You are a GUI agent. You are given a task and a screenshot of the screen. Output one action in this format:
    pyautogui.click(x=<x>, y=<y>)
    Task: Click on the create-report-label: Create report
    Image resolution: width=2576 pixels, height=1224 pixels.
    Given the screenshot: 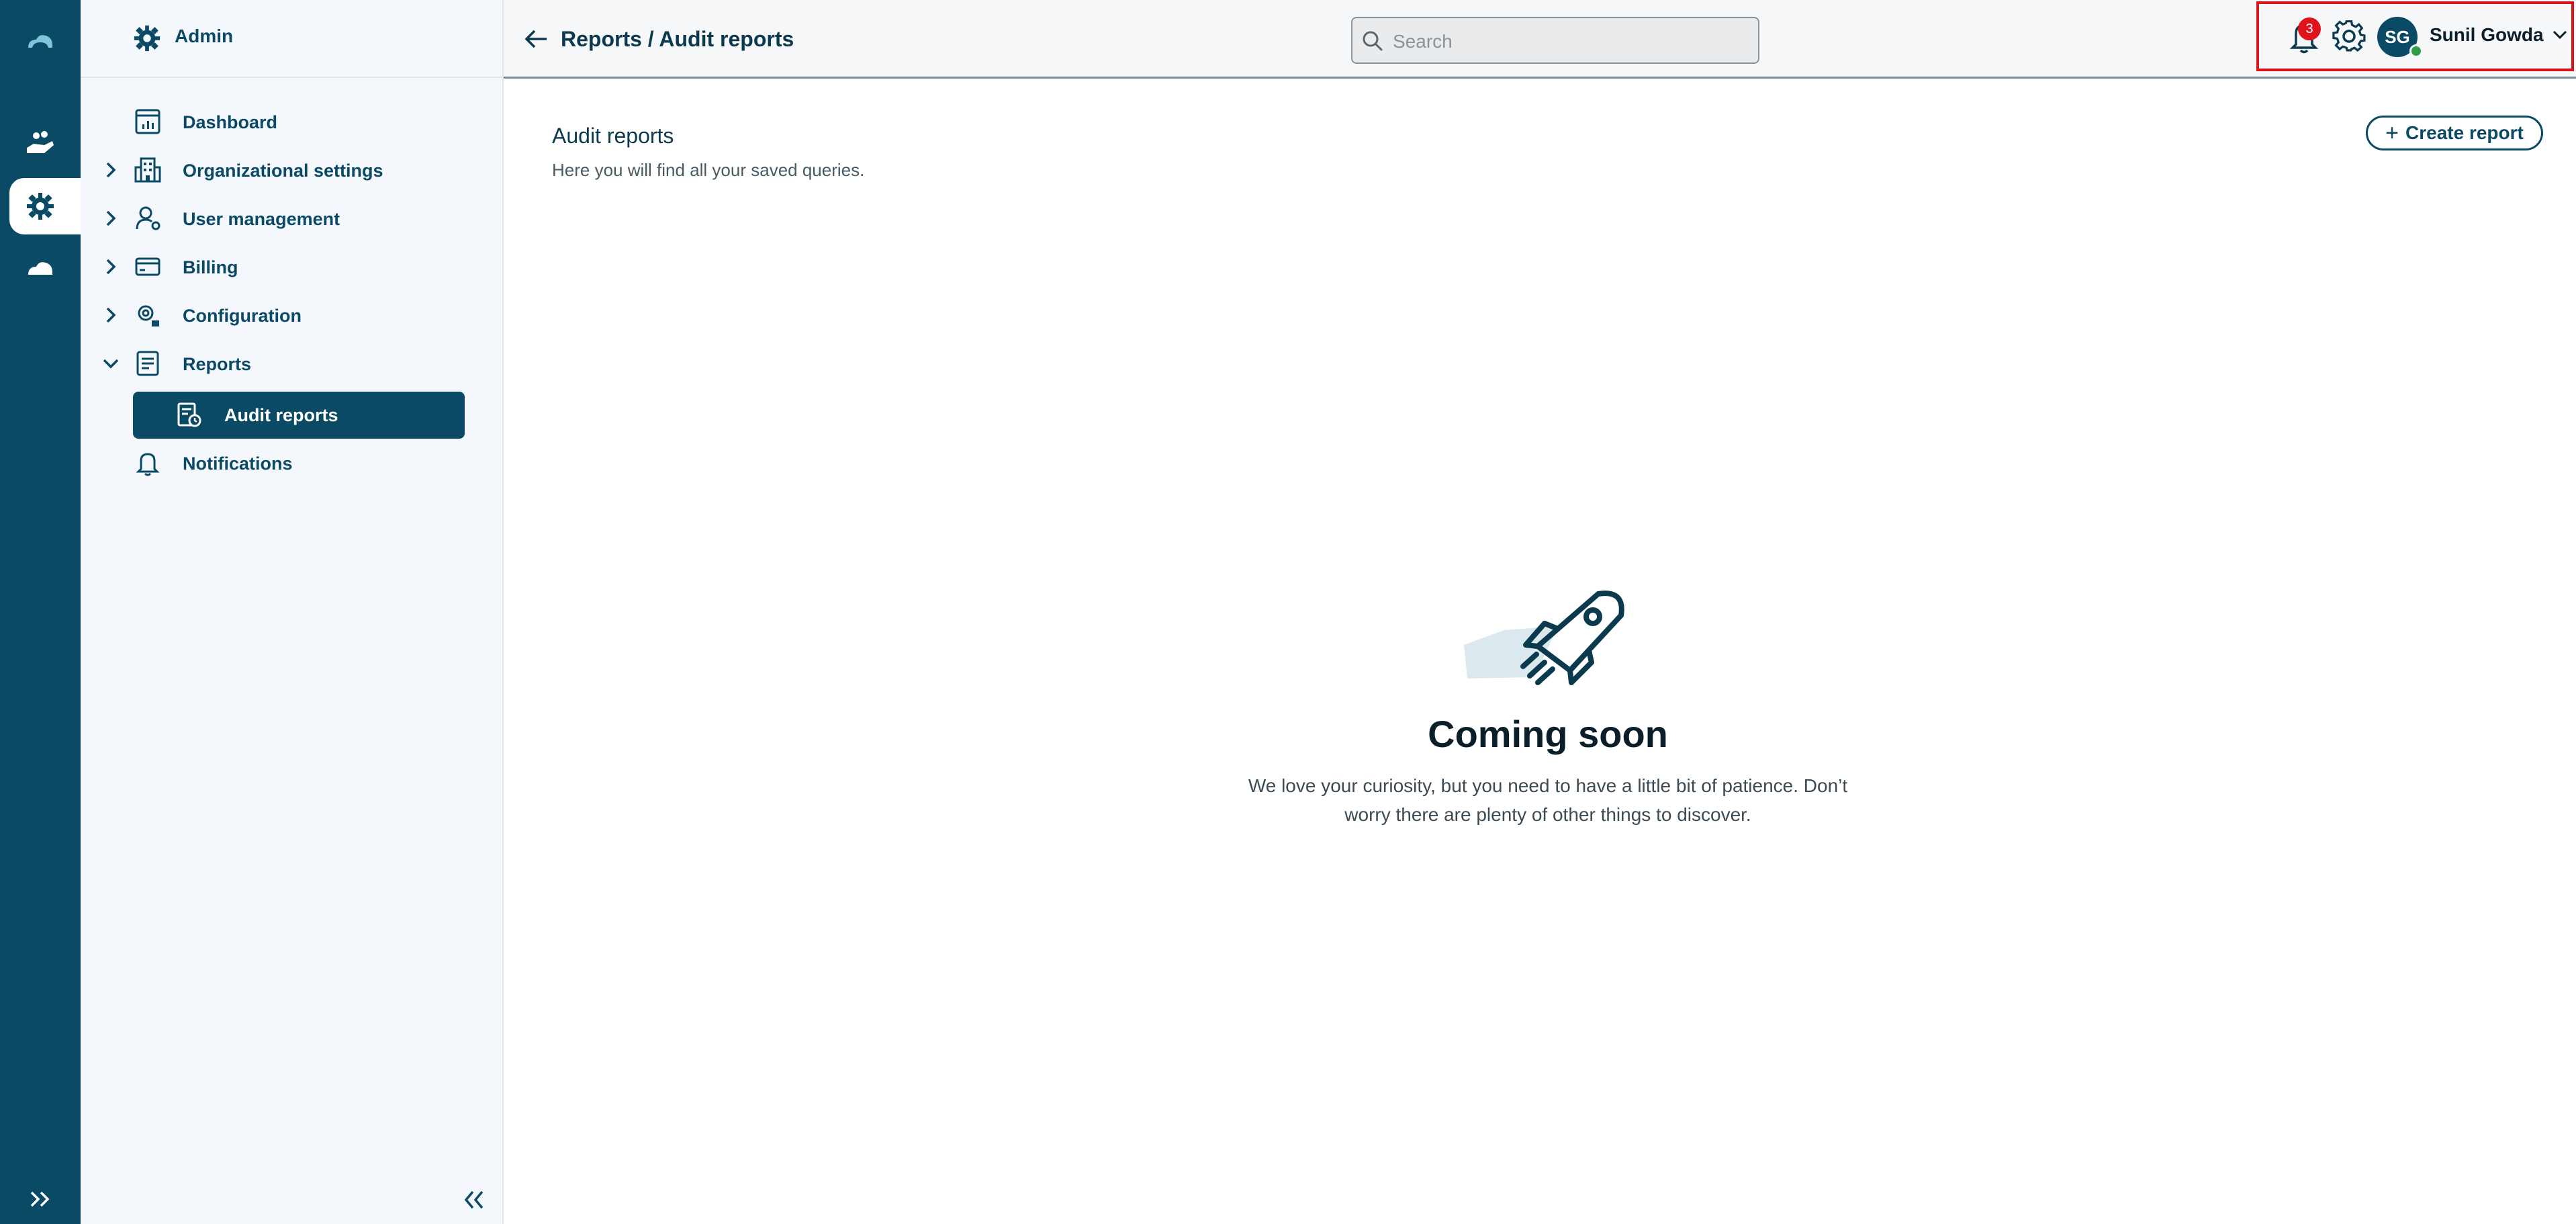 What is the action you would take?
    pyautogui.click(x=2464, y=132)
    